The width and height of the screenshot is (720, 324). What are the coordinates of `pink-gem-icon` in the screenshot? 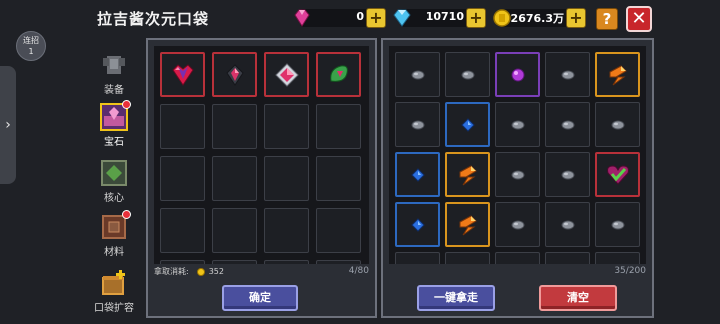 It's located at (302, 18).